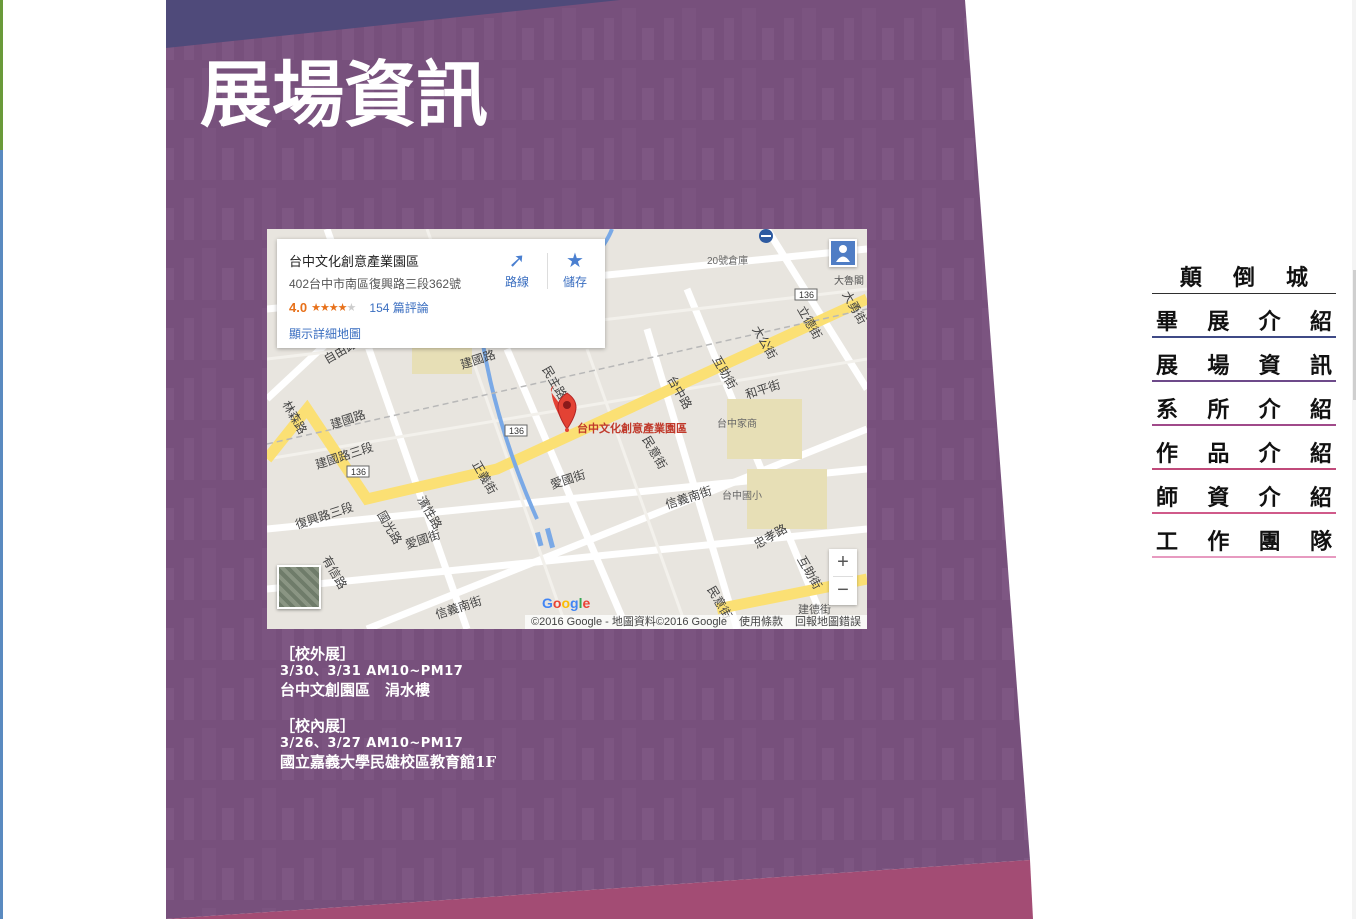 Image resolution: width=1356 pixels, height=919 pixels. What do you see at coordinates (828, 622) in the screenshot?
I see `report-link: 回報地圖錯誤` at bounding box center [828, 622].